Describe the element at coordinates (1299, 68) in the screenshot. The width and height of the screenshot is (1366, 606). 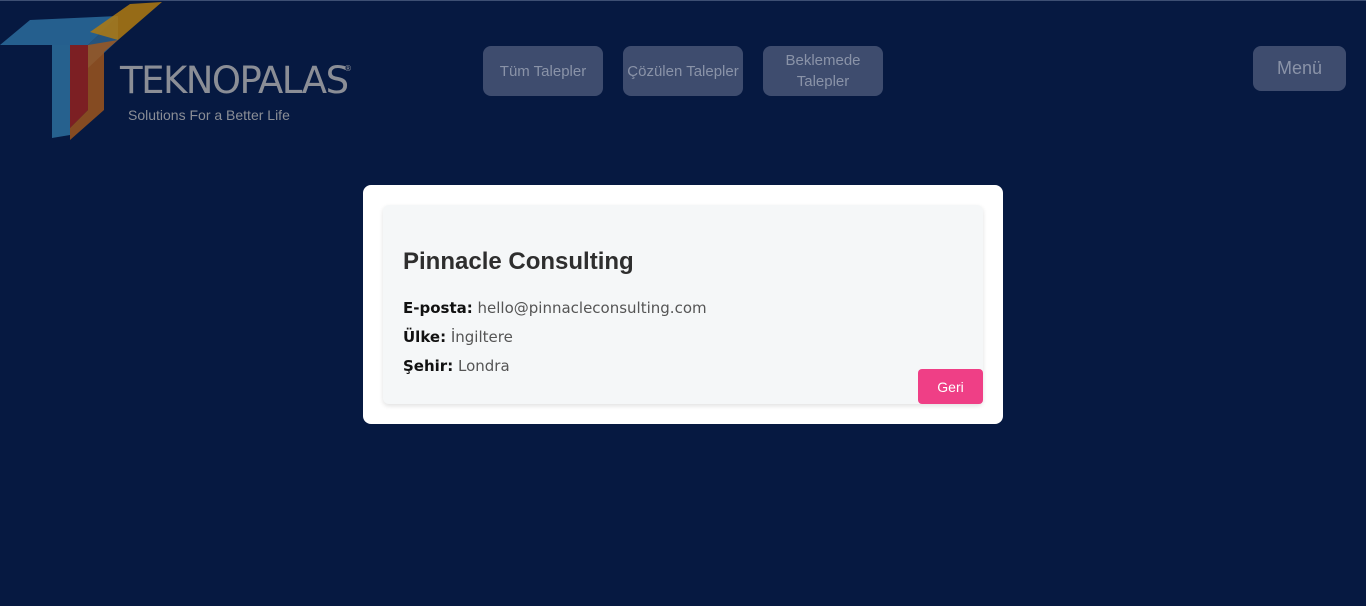
I see `menu-button: Menü` at that location.